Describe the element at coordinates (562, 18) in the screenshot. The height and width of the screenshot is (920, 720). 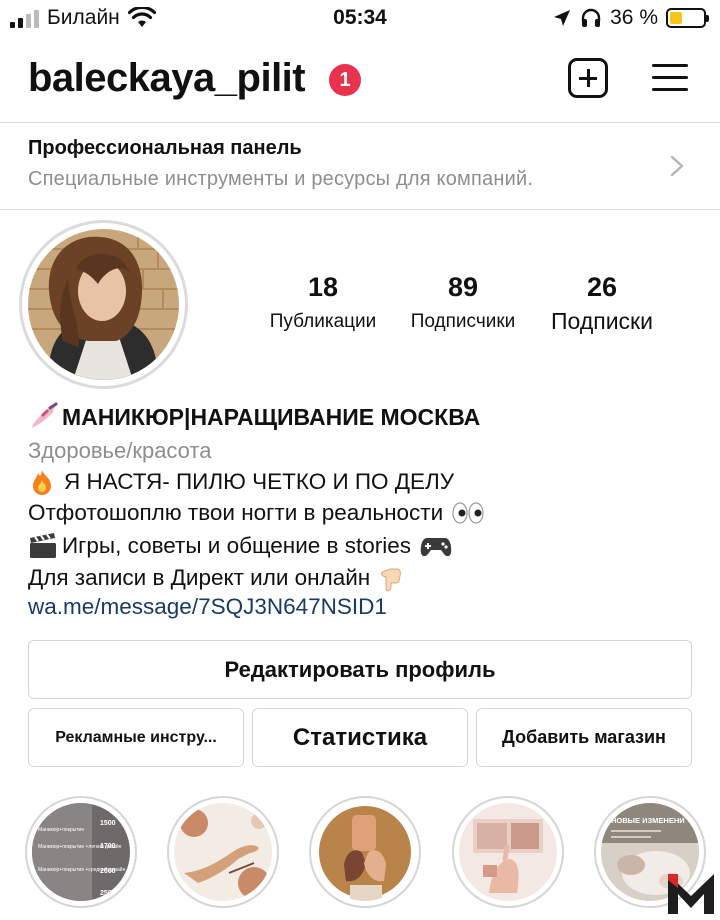
I see `location-arrow-icon` at that location.